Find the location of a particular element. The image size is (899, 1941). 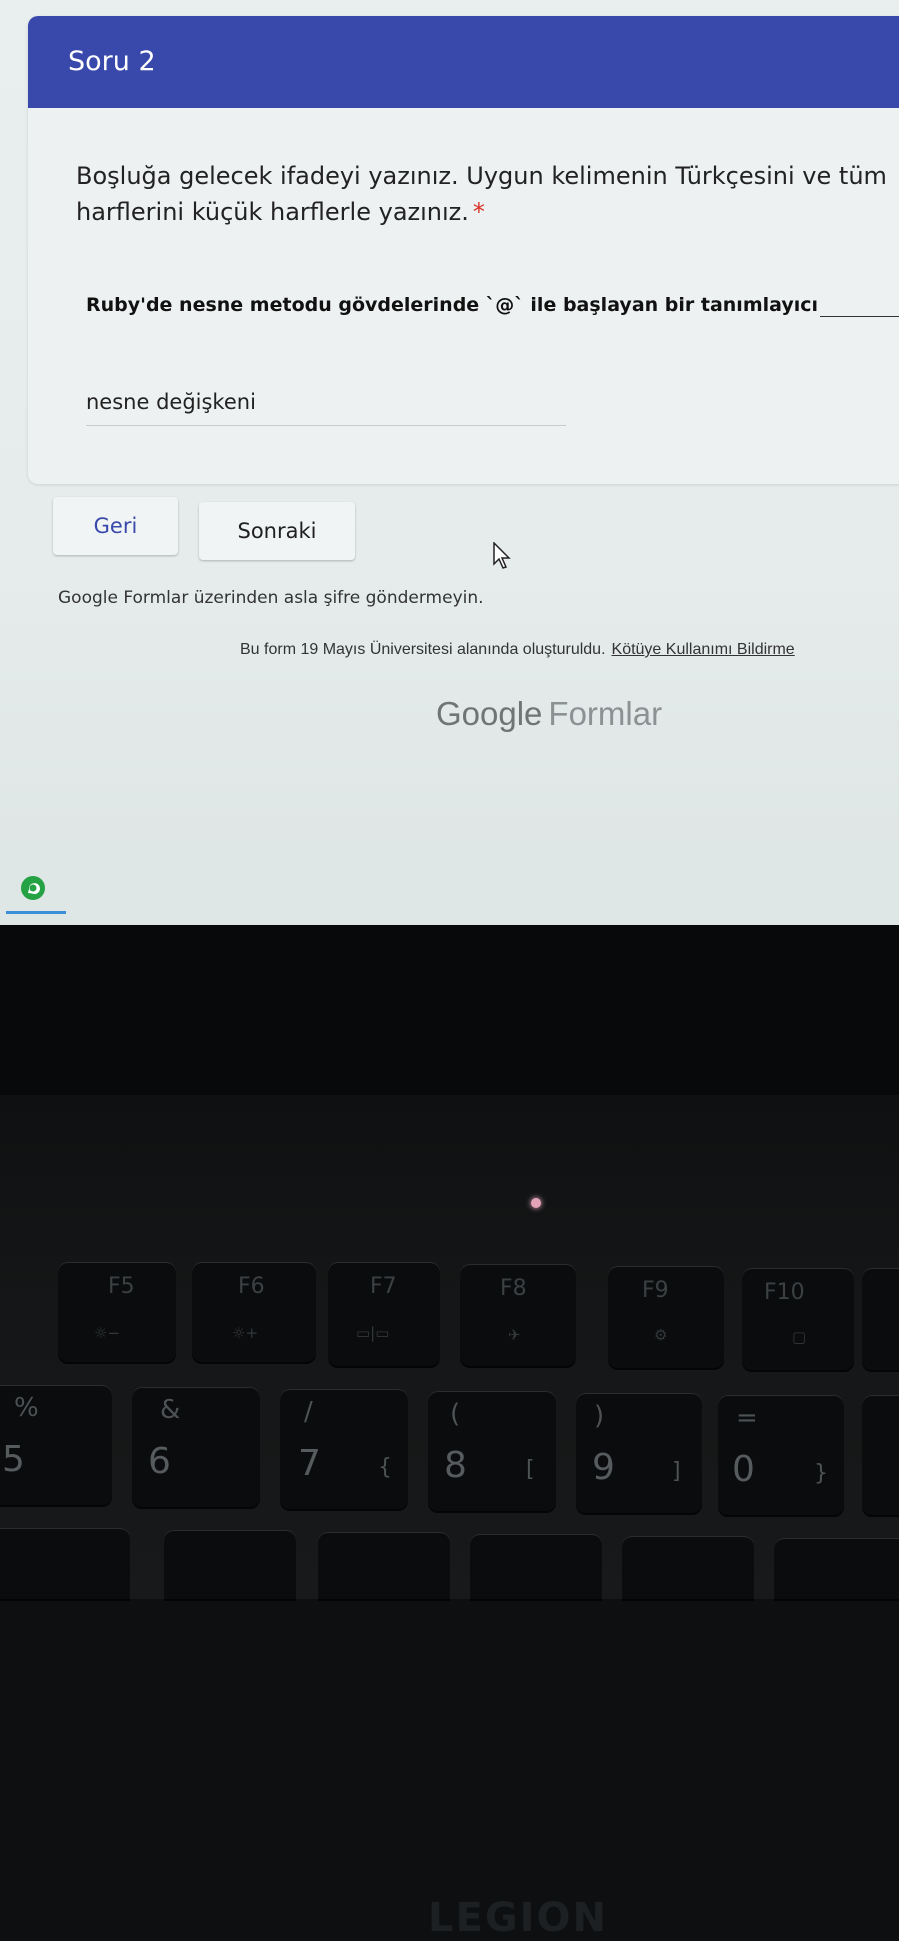

google-forms-logo: Google Formlar is located at coordinates (549, 714).